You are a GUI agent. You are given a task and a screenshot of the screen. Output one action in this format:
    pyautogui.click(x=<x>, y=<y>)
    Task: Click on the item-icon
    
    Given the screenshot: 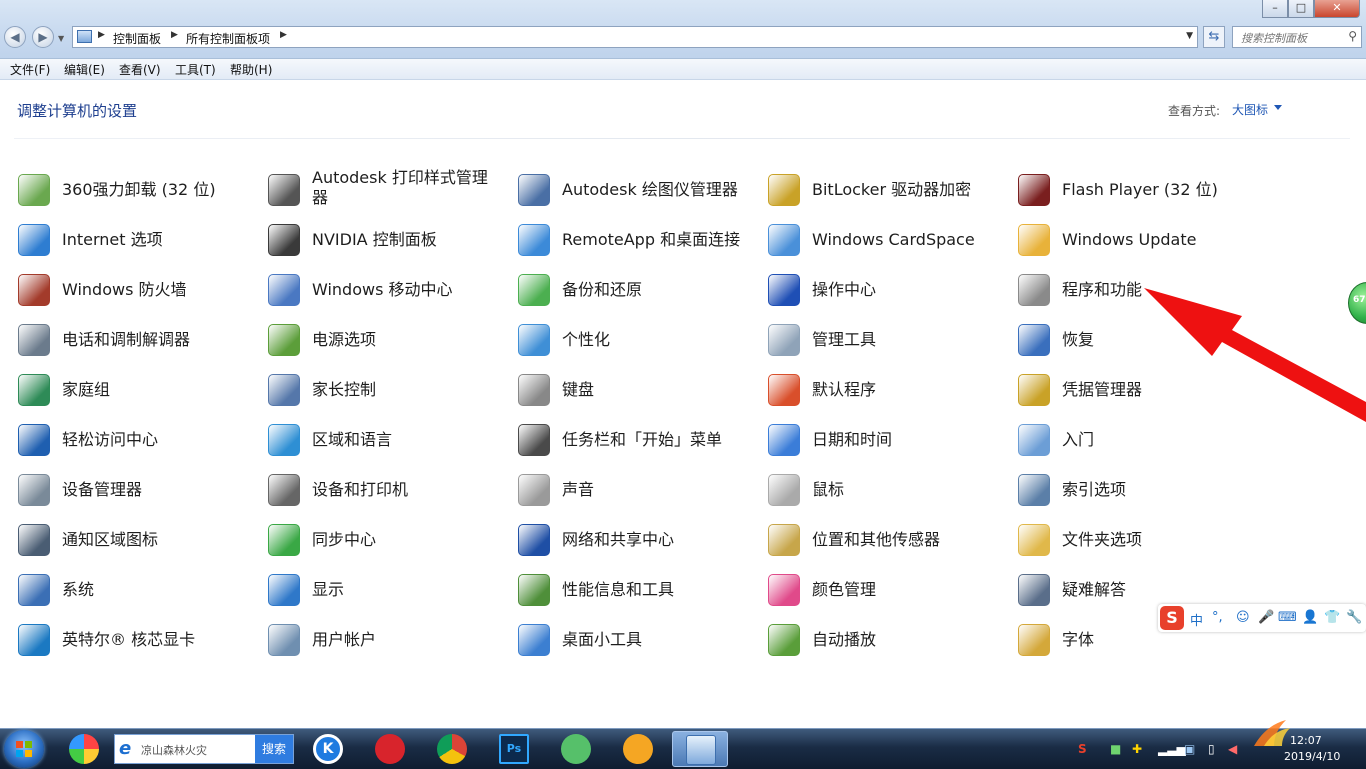 What is the action you would take?
    pyautogui.click(x=534, y=190)
    